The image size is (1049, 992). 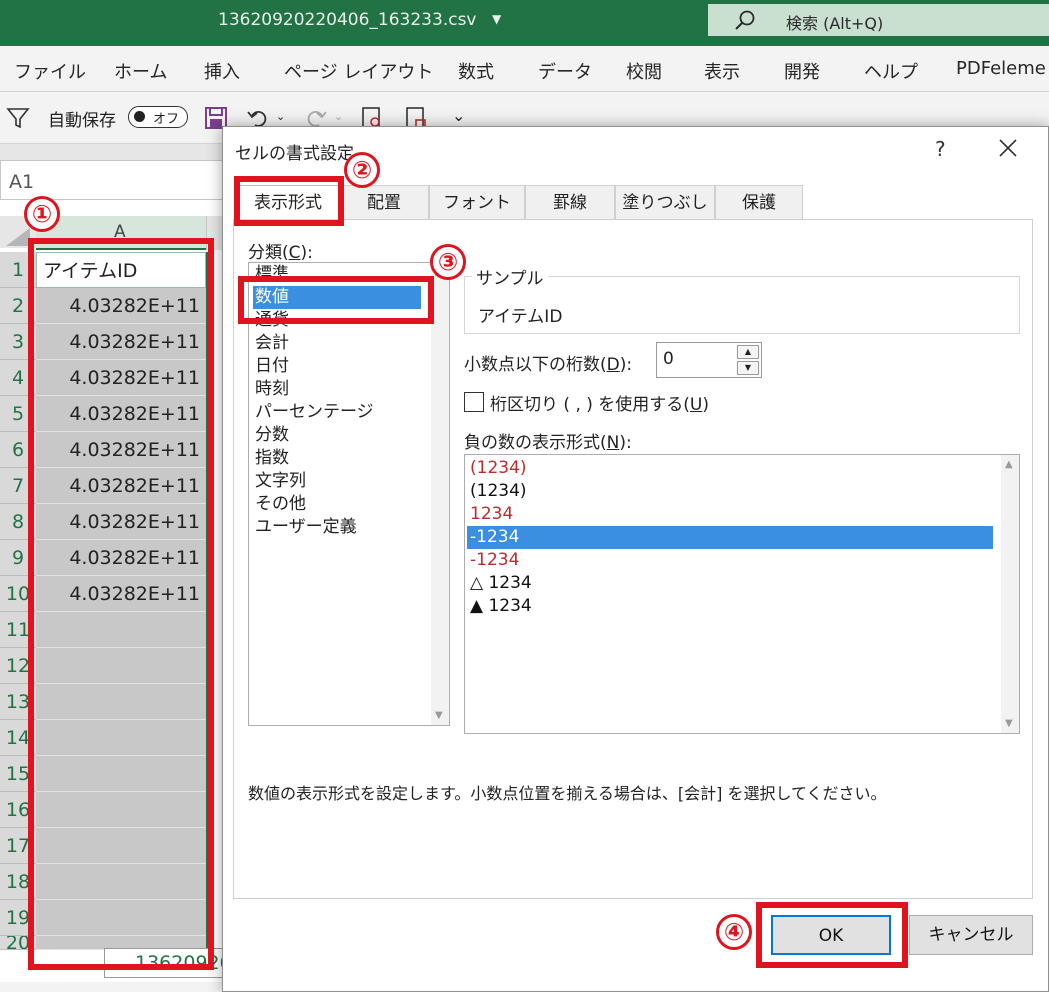 I want to click on tab-alignment: 配置, so click(x=384, y=203).